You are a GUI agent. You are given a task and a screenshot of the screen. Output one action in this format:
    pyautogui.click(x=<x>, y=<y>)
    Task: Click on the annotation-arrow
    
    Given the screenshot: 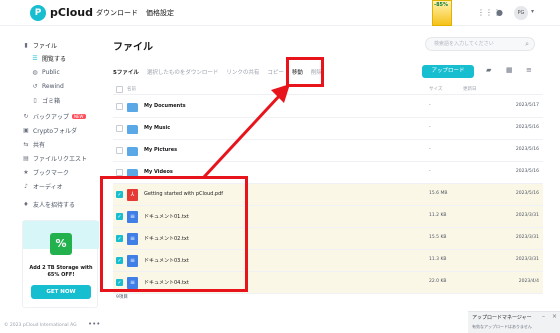 What is the action you would take?
    pyautogui.click(x=246, y=131)
    